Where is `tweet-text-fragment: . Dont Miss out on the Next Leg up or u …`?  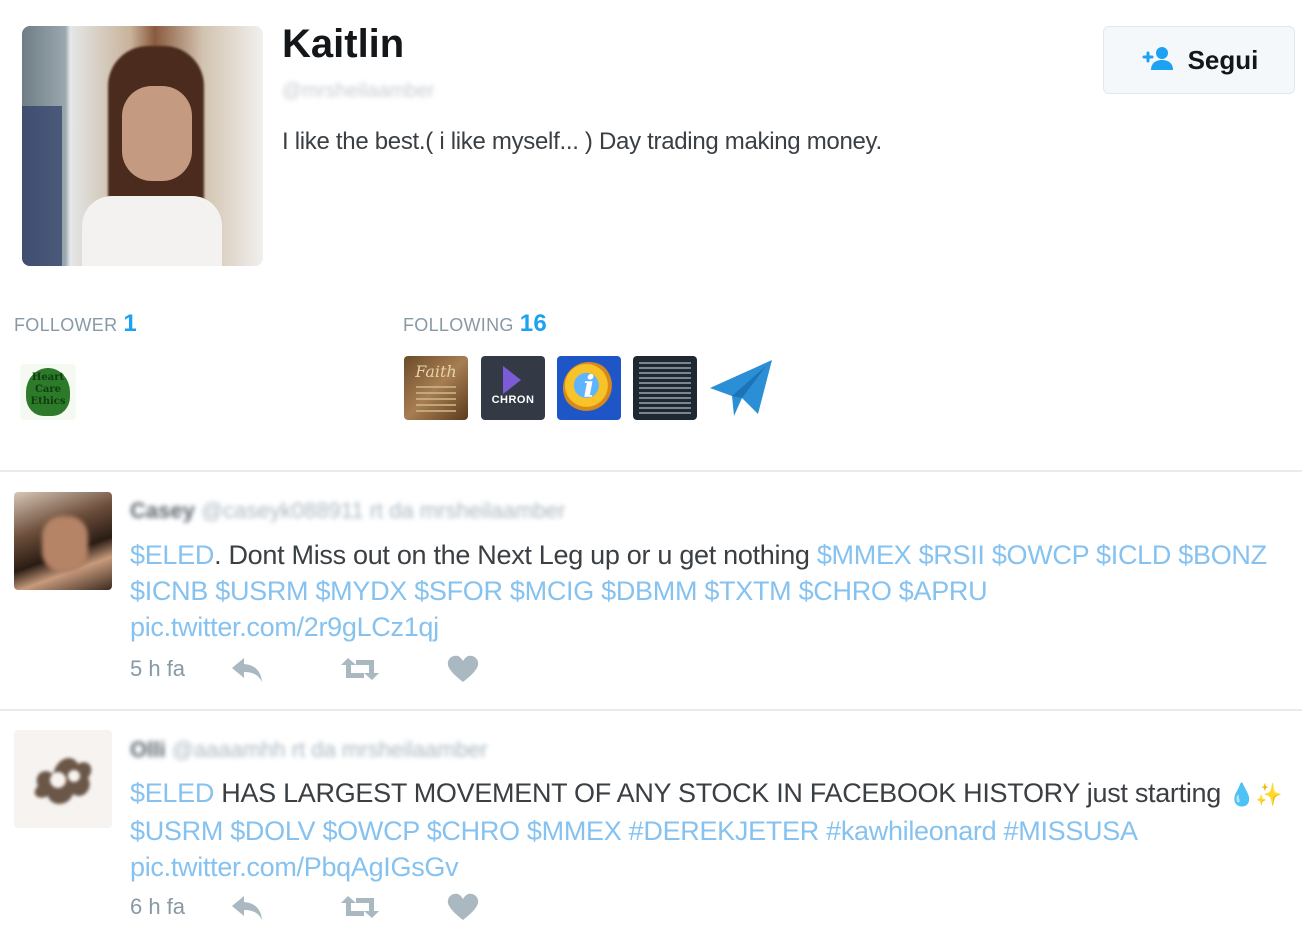 tweet-text-fragment: . Dont Miss out on the Next Leg up or u … is located at coordinates (515, 555).